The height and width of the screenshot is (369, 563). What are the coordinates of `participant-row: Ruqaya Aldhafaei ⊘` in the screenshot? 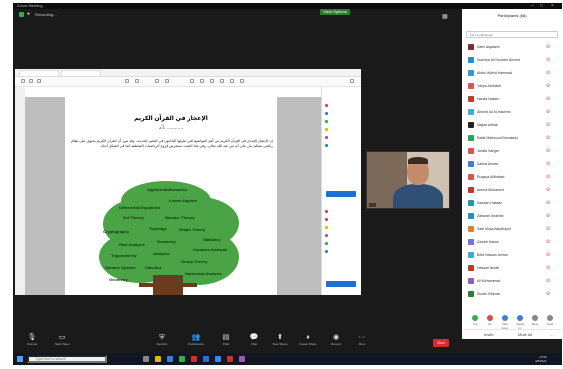 It's located at (512, 177).